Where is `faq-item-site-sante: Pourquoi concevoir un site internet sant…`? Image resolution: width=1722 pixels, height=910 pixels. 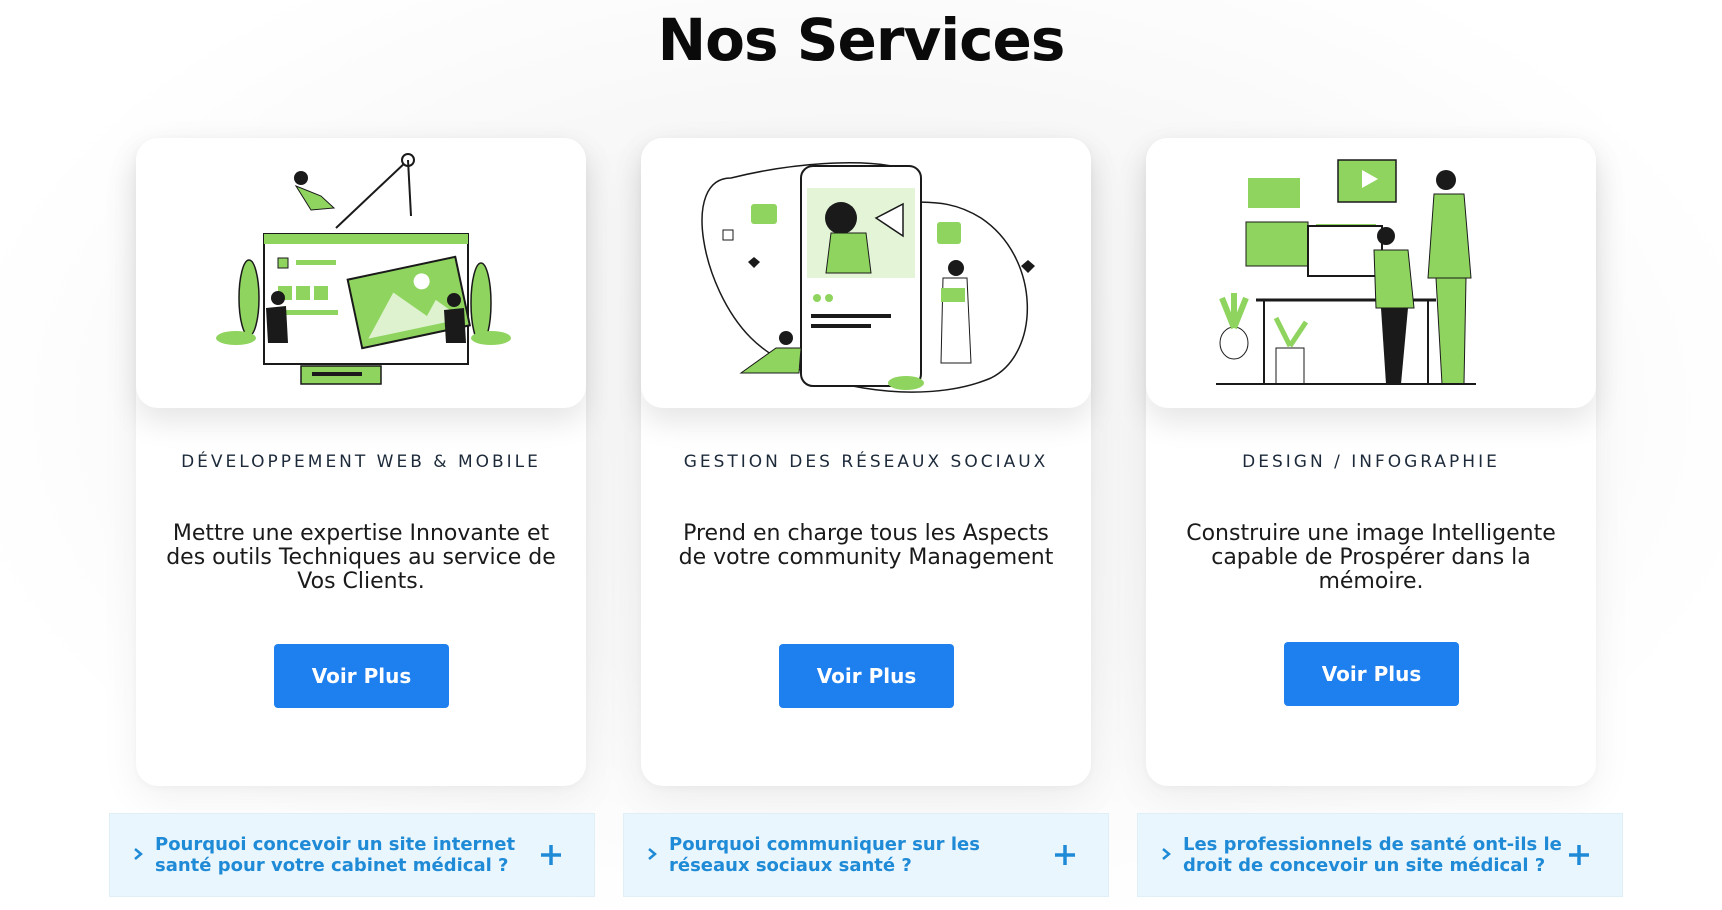 faq-item-site-sante: Pourquoi concevoir un site internet sant… is located at coordinates (352, 855).